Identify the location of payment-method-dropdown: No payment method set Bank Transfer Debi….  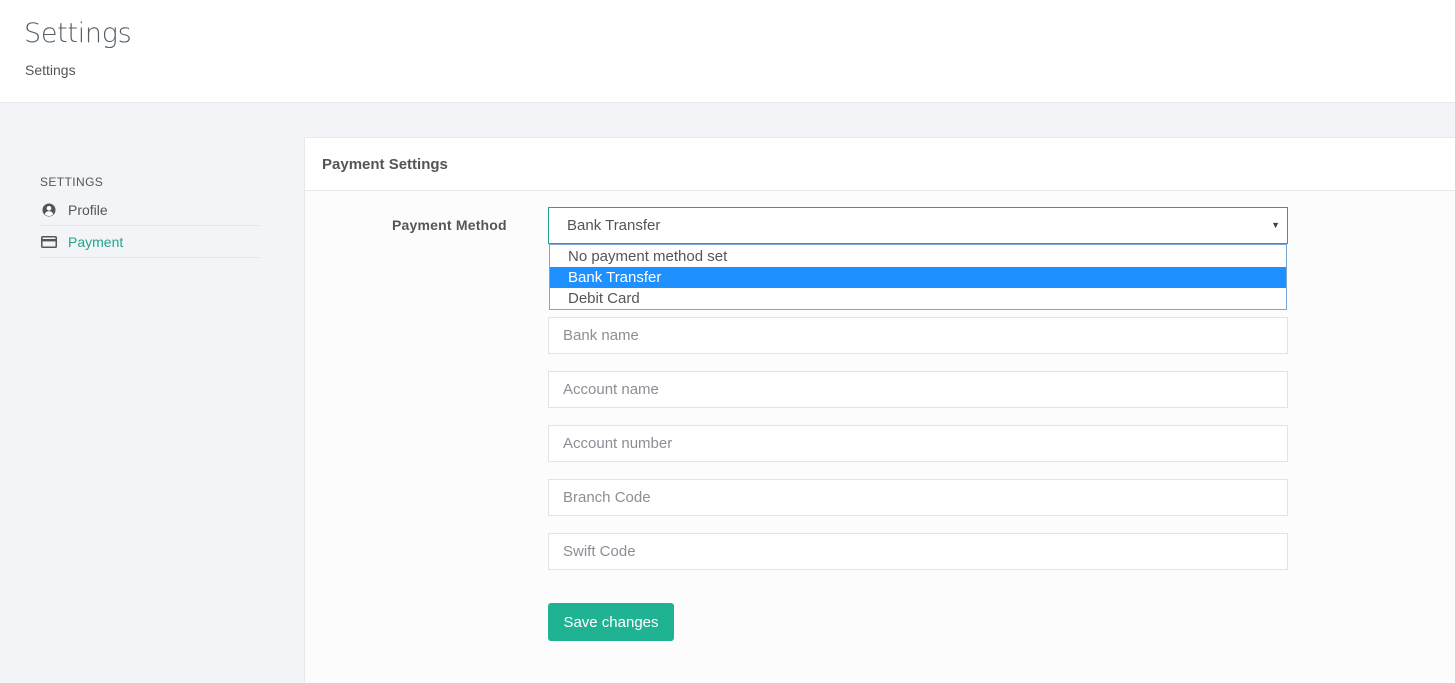
(918, 277).